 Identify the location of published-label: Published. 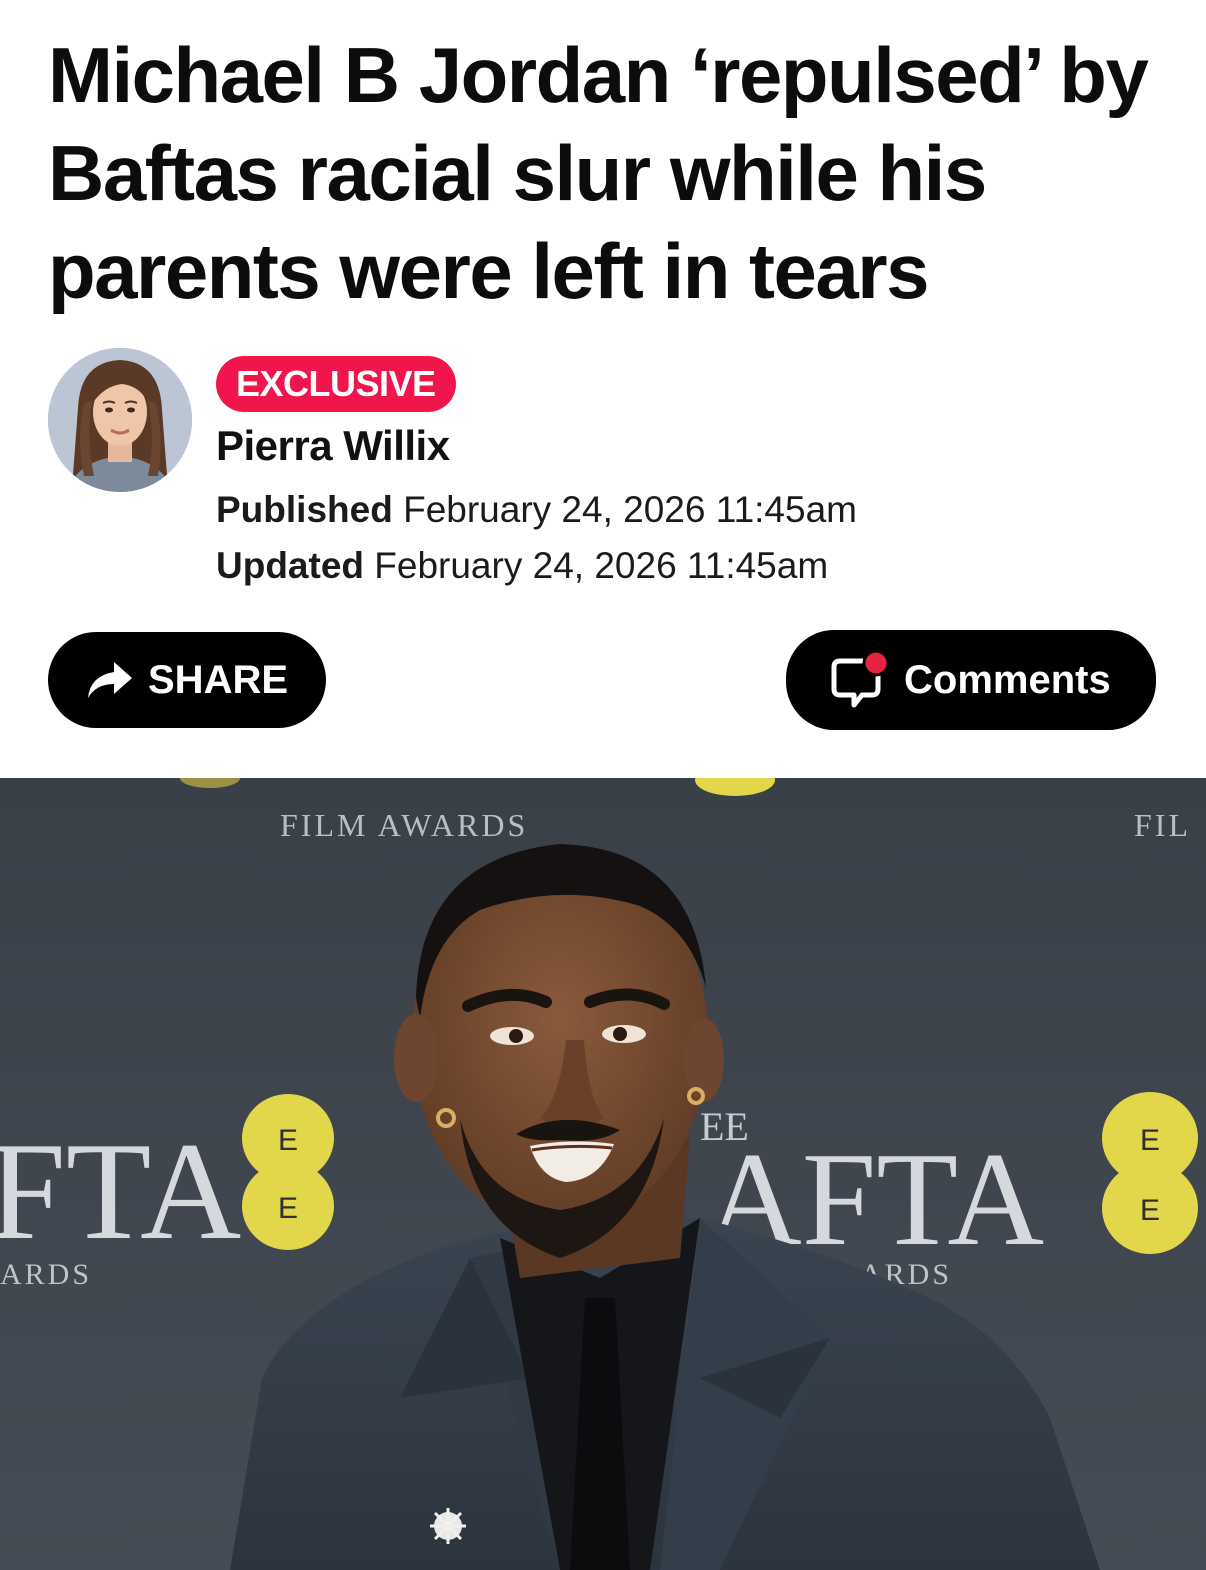
(304, 509).